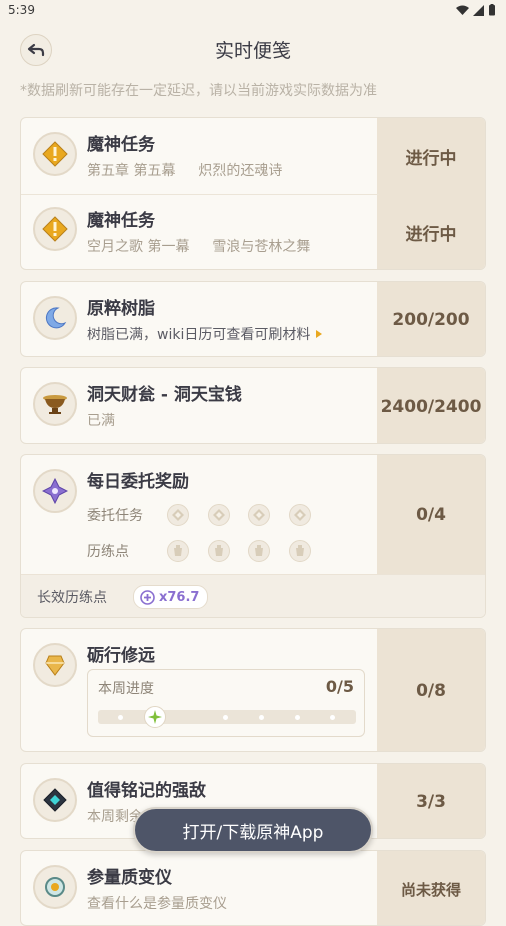 This screenshot has width=506, height=926. Describe the element at coordinates (131, 171) in the screenshot. I see `quest-chapter: 第五章 第五幕` at that location.